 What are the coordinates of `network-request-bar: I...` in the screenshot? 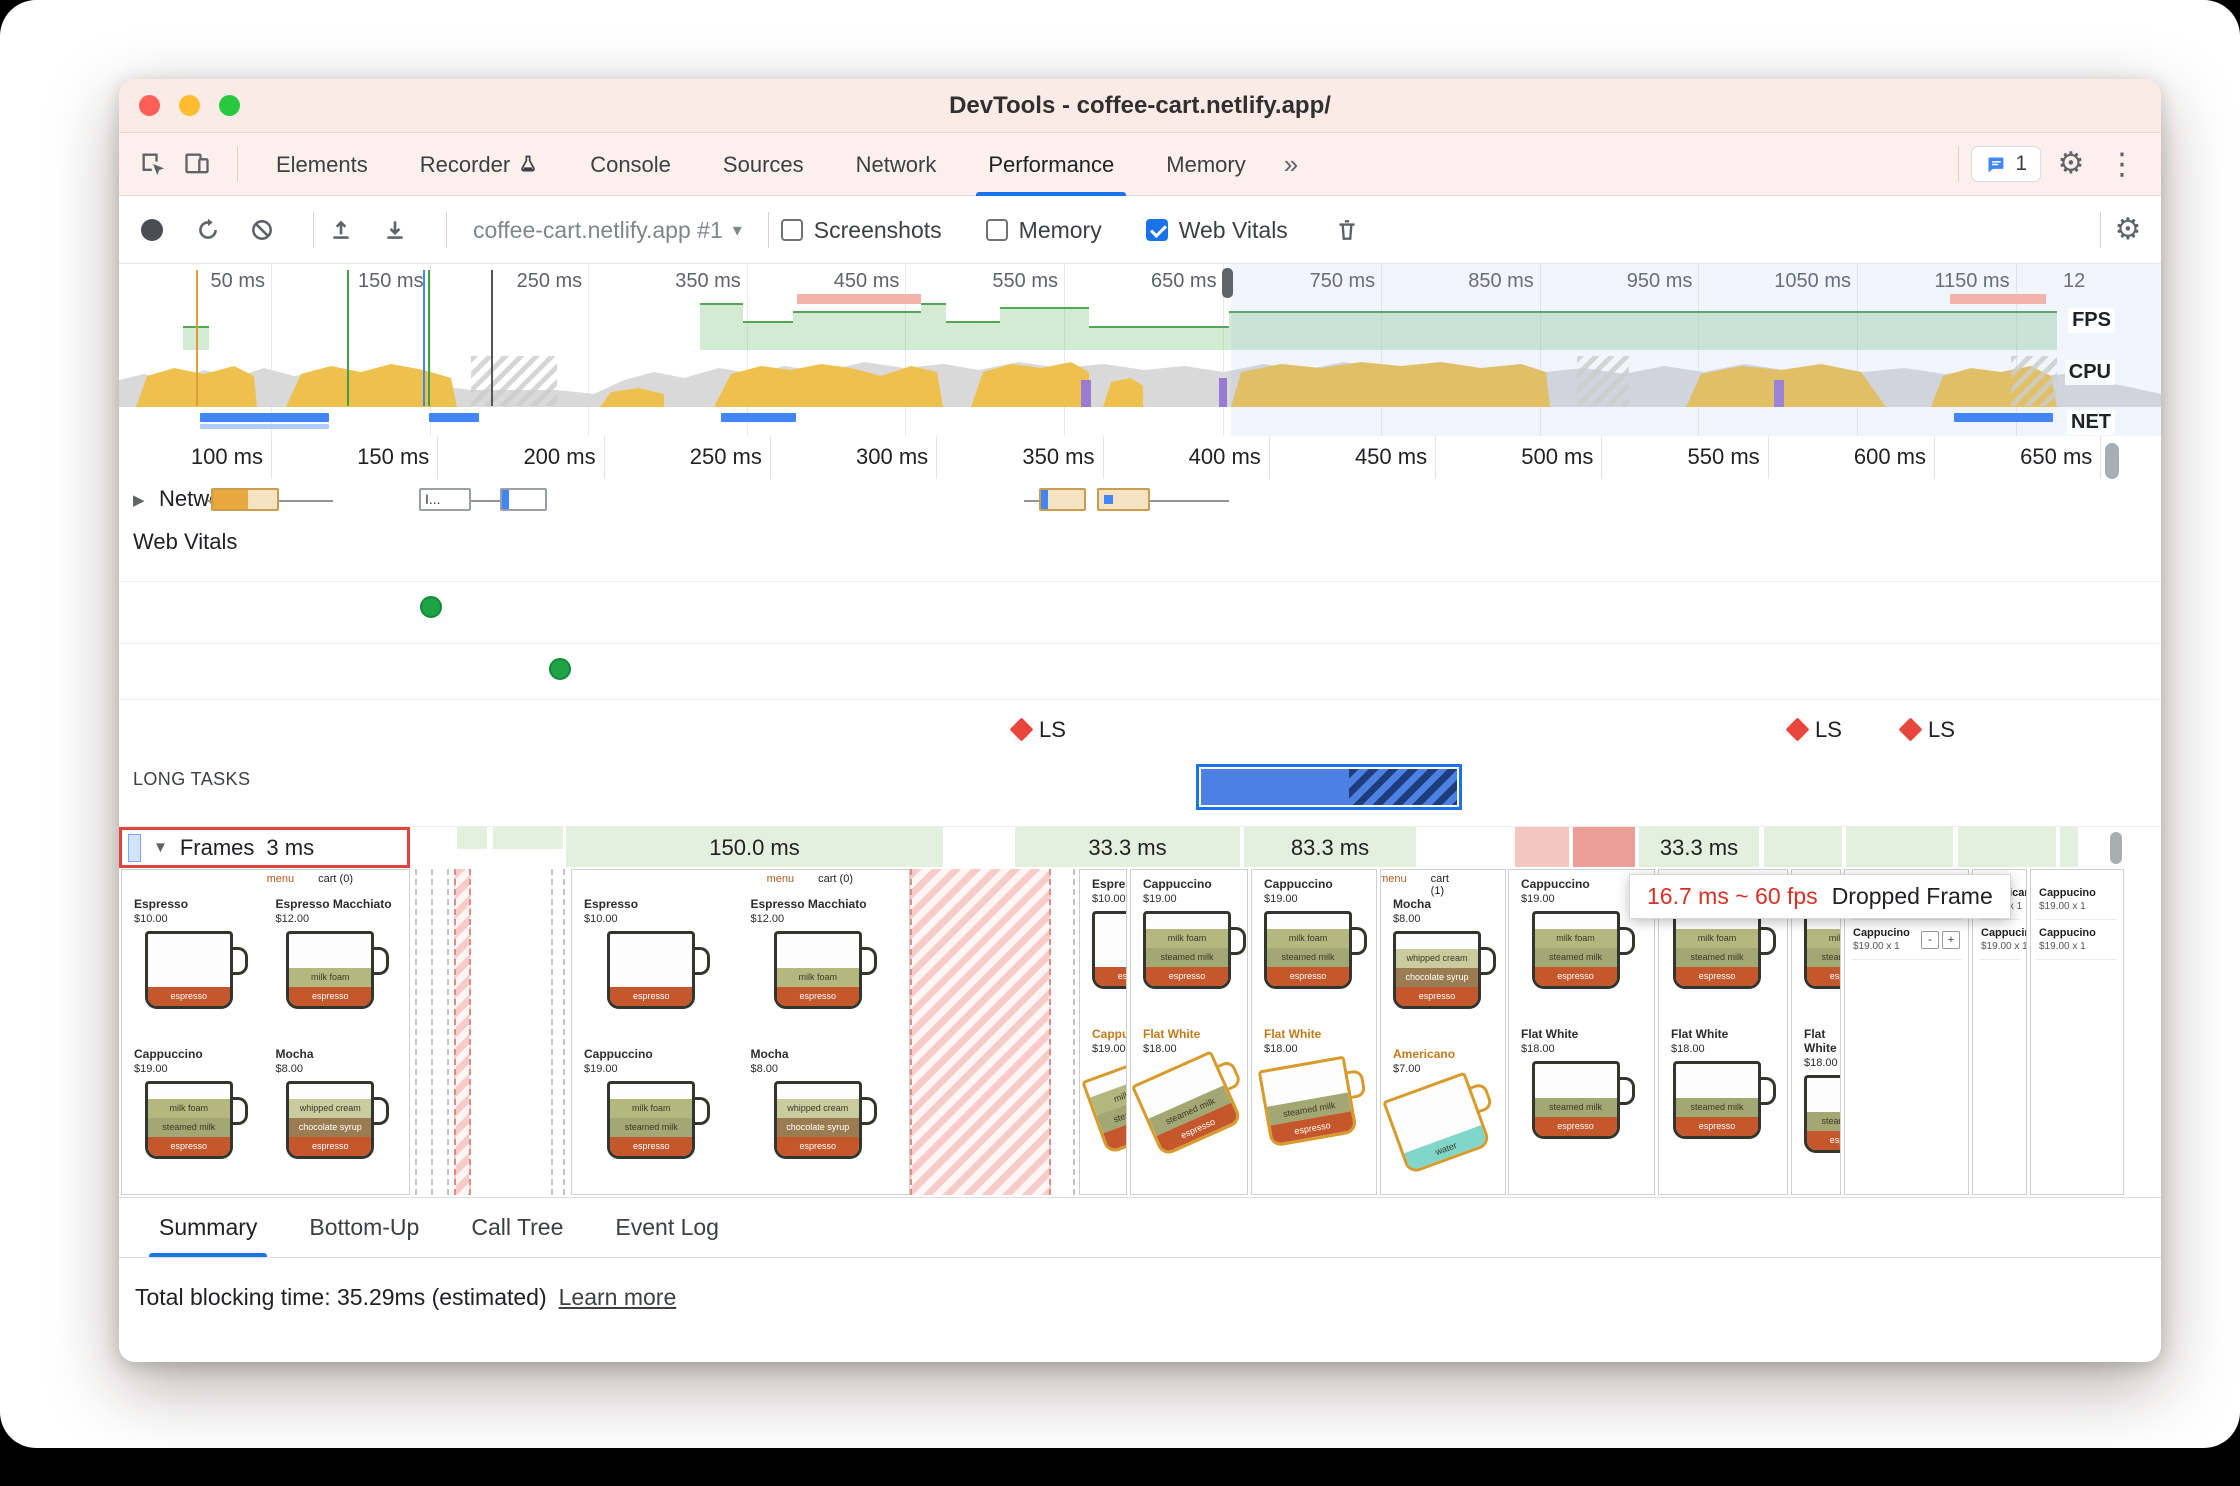 It's located at (445, 499).